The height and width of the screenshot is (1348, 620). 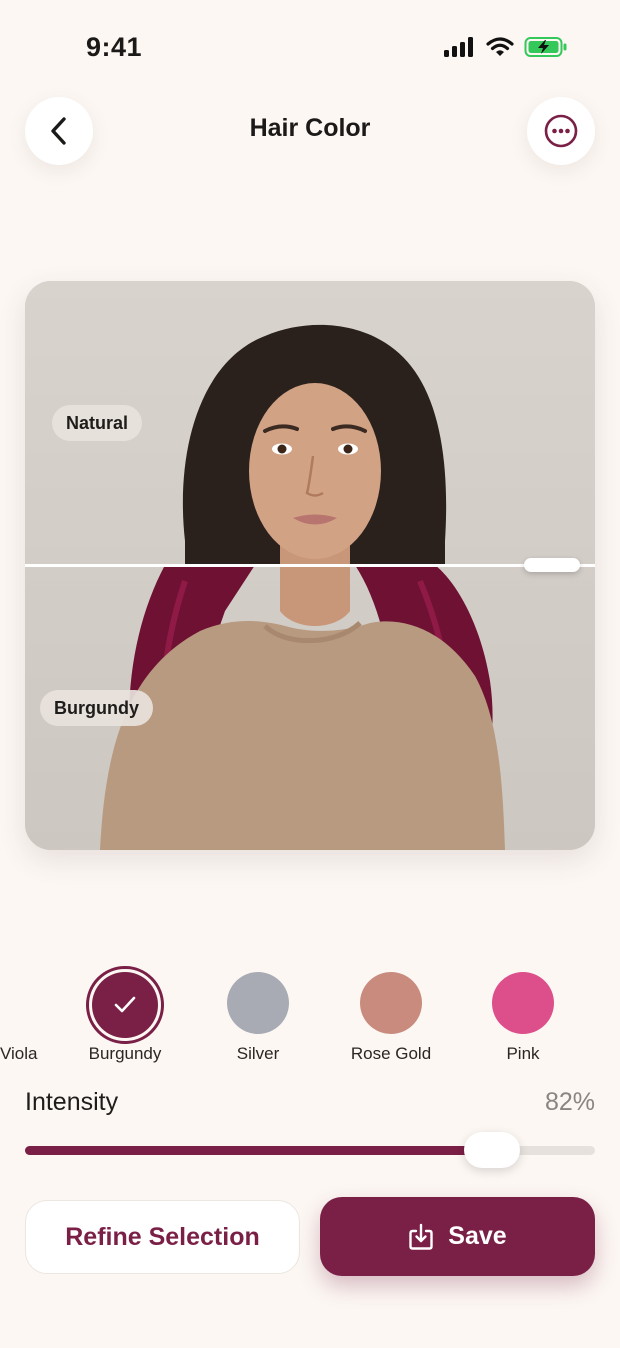 I want to click on intensity-slider, so click(x=310, y=1150).